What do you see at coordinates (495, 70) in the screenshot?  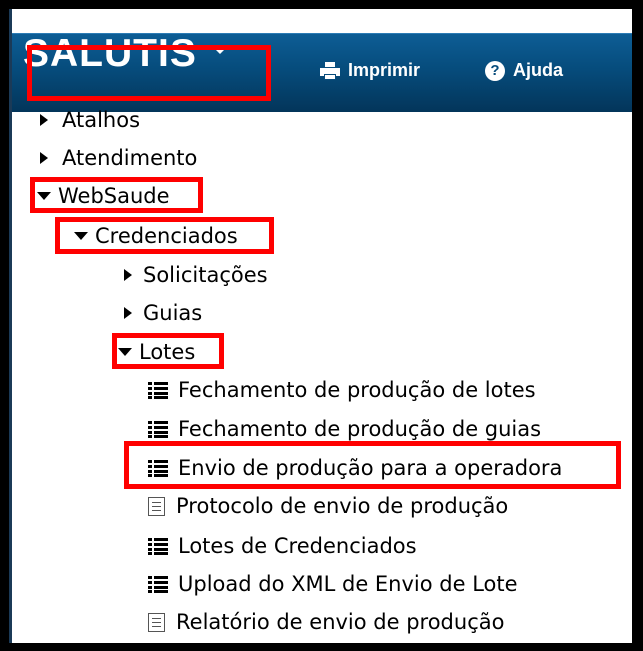 I see `question-icon: ?` at bounding box center [495, 70].